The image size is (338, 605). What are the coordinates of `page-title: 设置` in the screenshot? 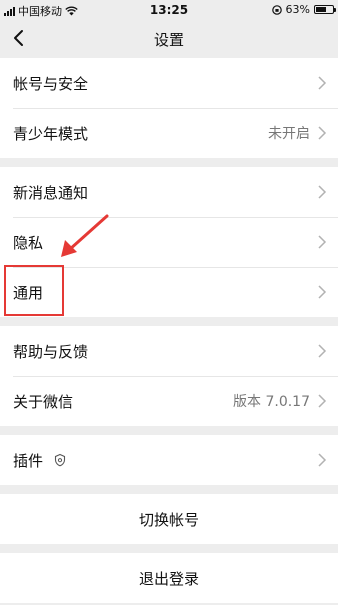 It's located at (168, 40).